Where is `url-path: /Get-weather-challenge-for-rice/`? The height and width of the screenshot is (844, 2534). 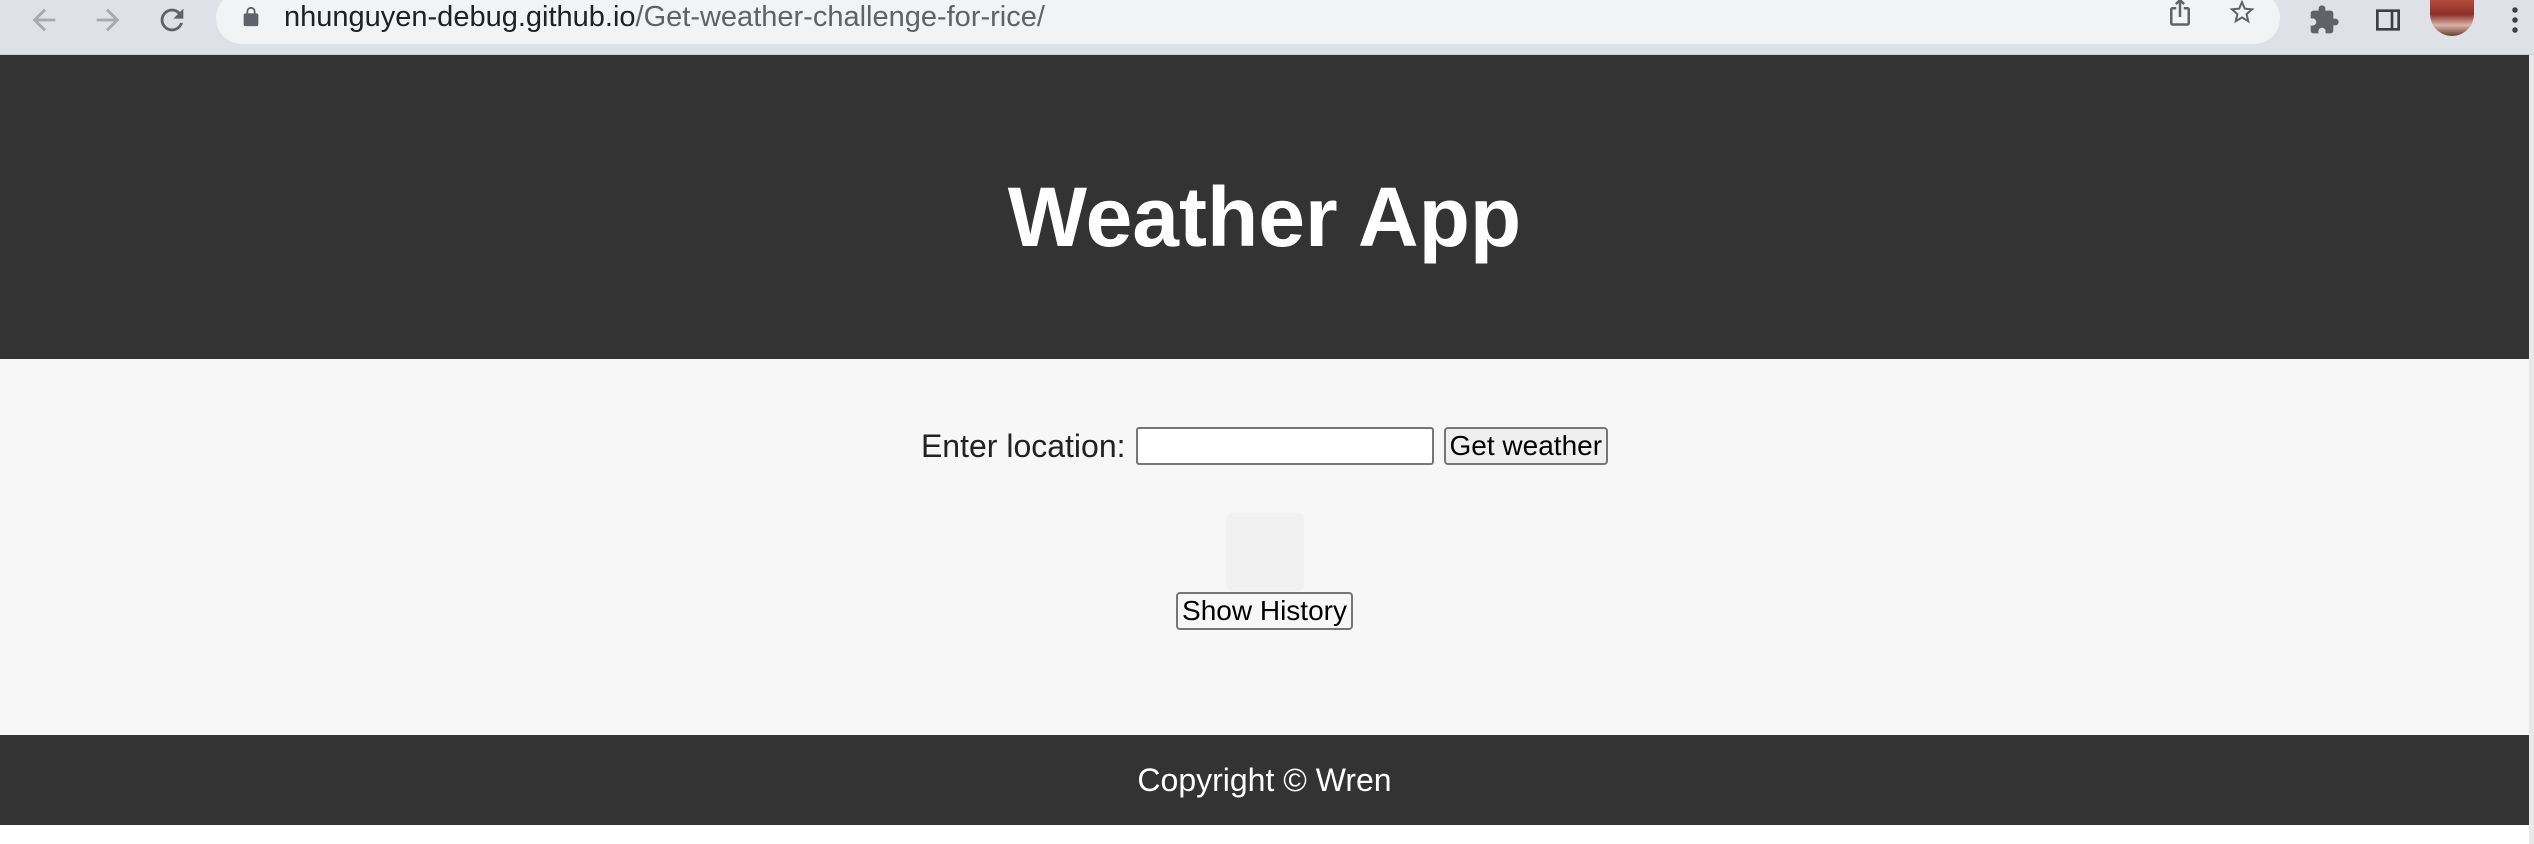
url-path: /Get-weather-challenge-for-rice/ is located at coordinates (840, 17).